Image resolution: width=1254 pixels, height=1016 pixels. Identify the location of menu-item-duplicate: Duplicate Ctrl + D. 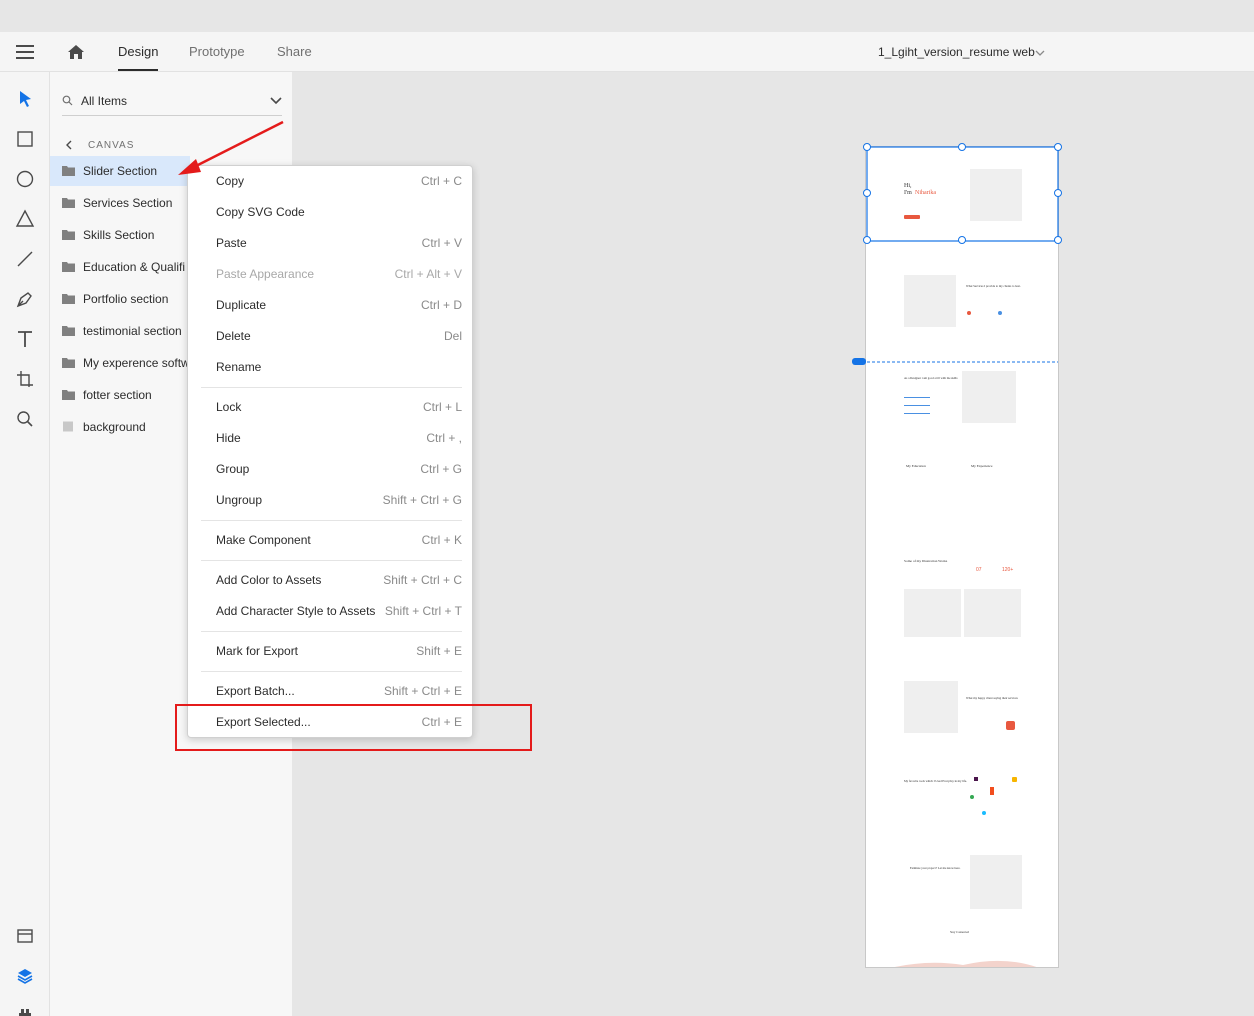
(331, 305).